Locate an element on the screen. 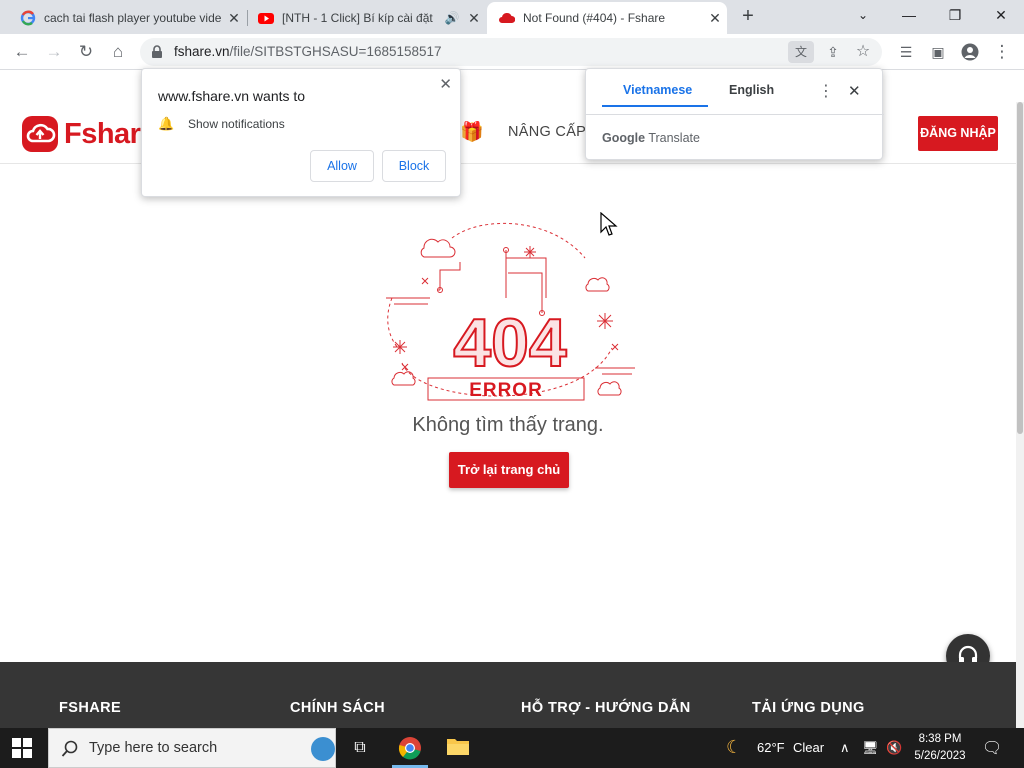 This screenshot has height=768, width=1024. prompt-heading: www.fshare.vn wants to is located at coordinates (232, 96).